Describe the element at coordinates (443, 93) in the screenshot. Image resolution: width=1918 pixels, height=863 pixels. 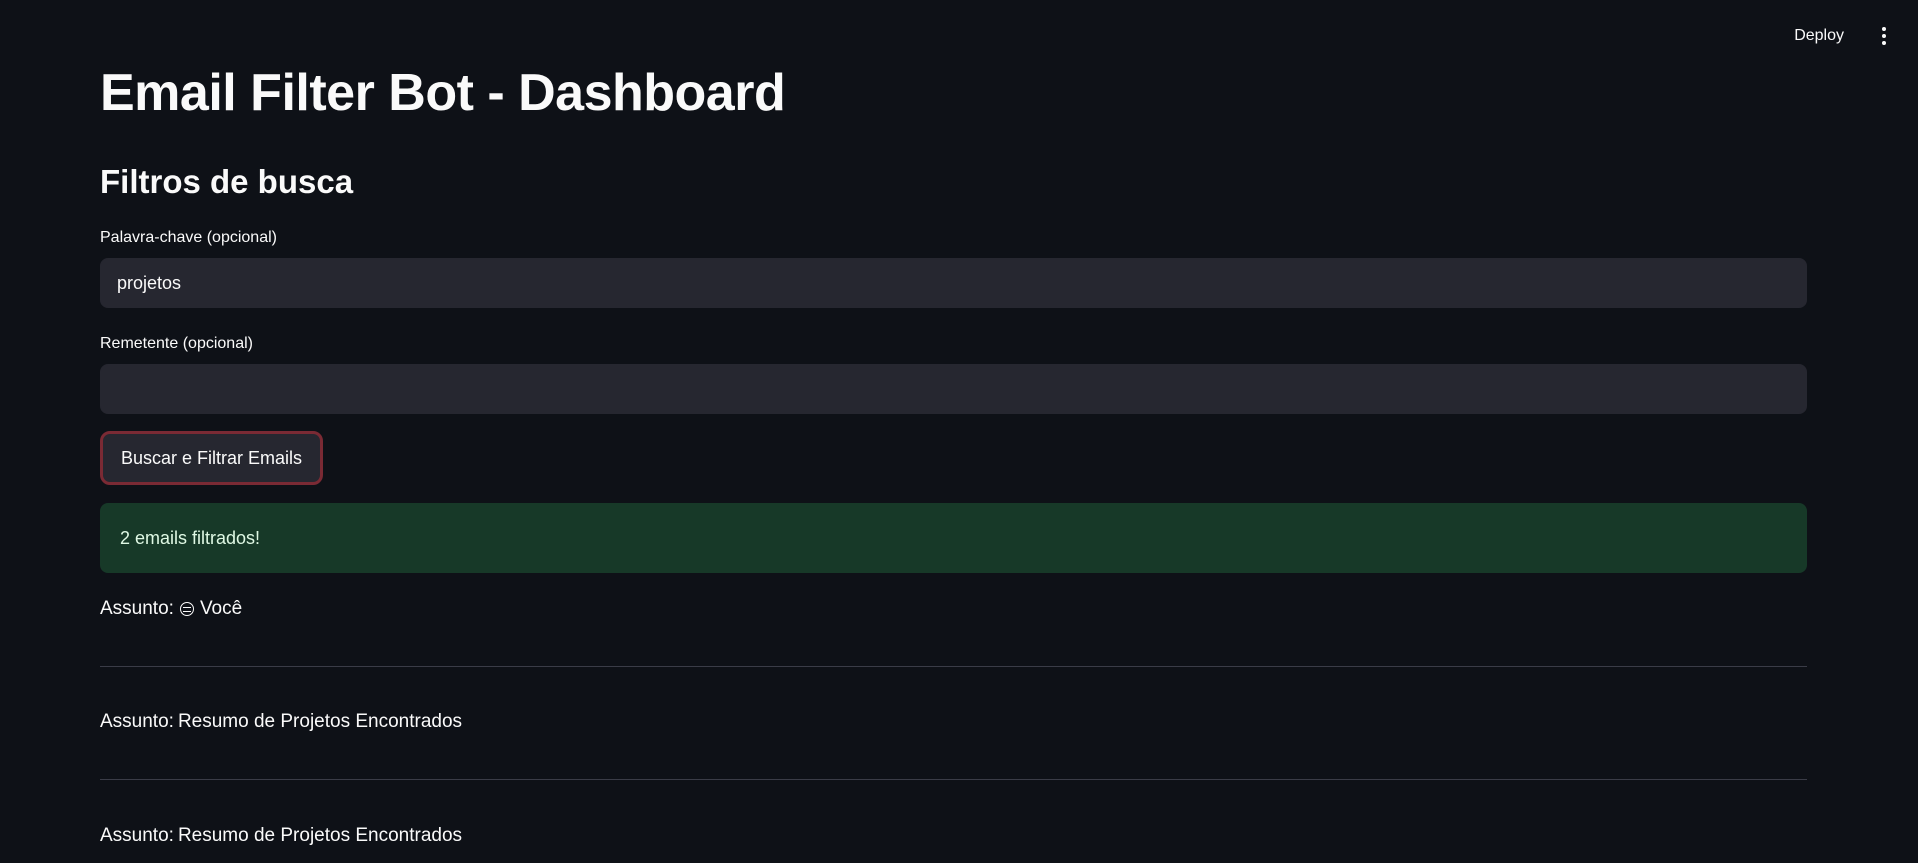
I see `page-title: Email Filter Bot - Dashboard` at that location.